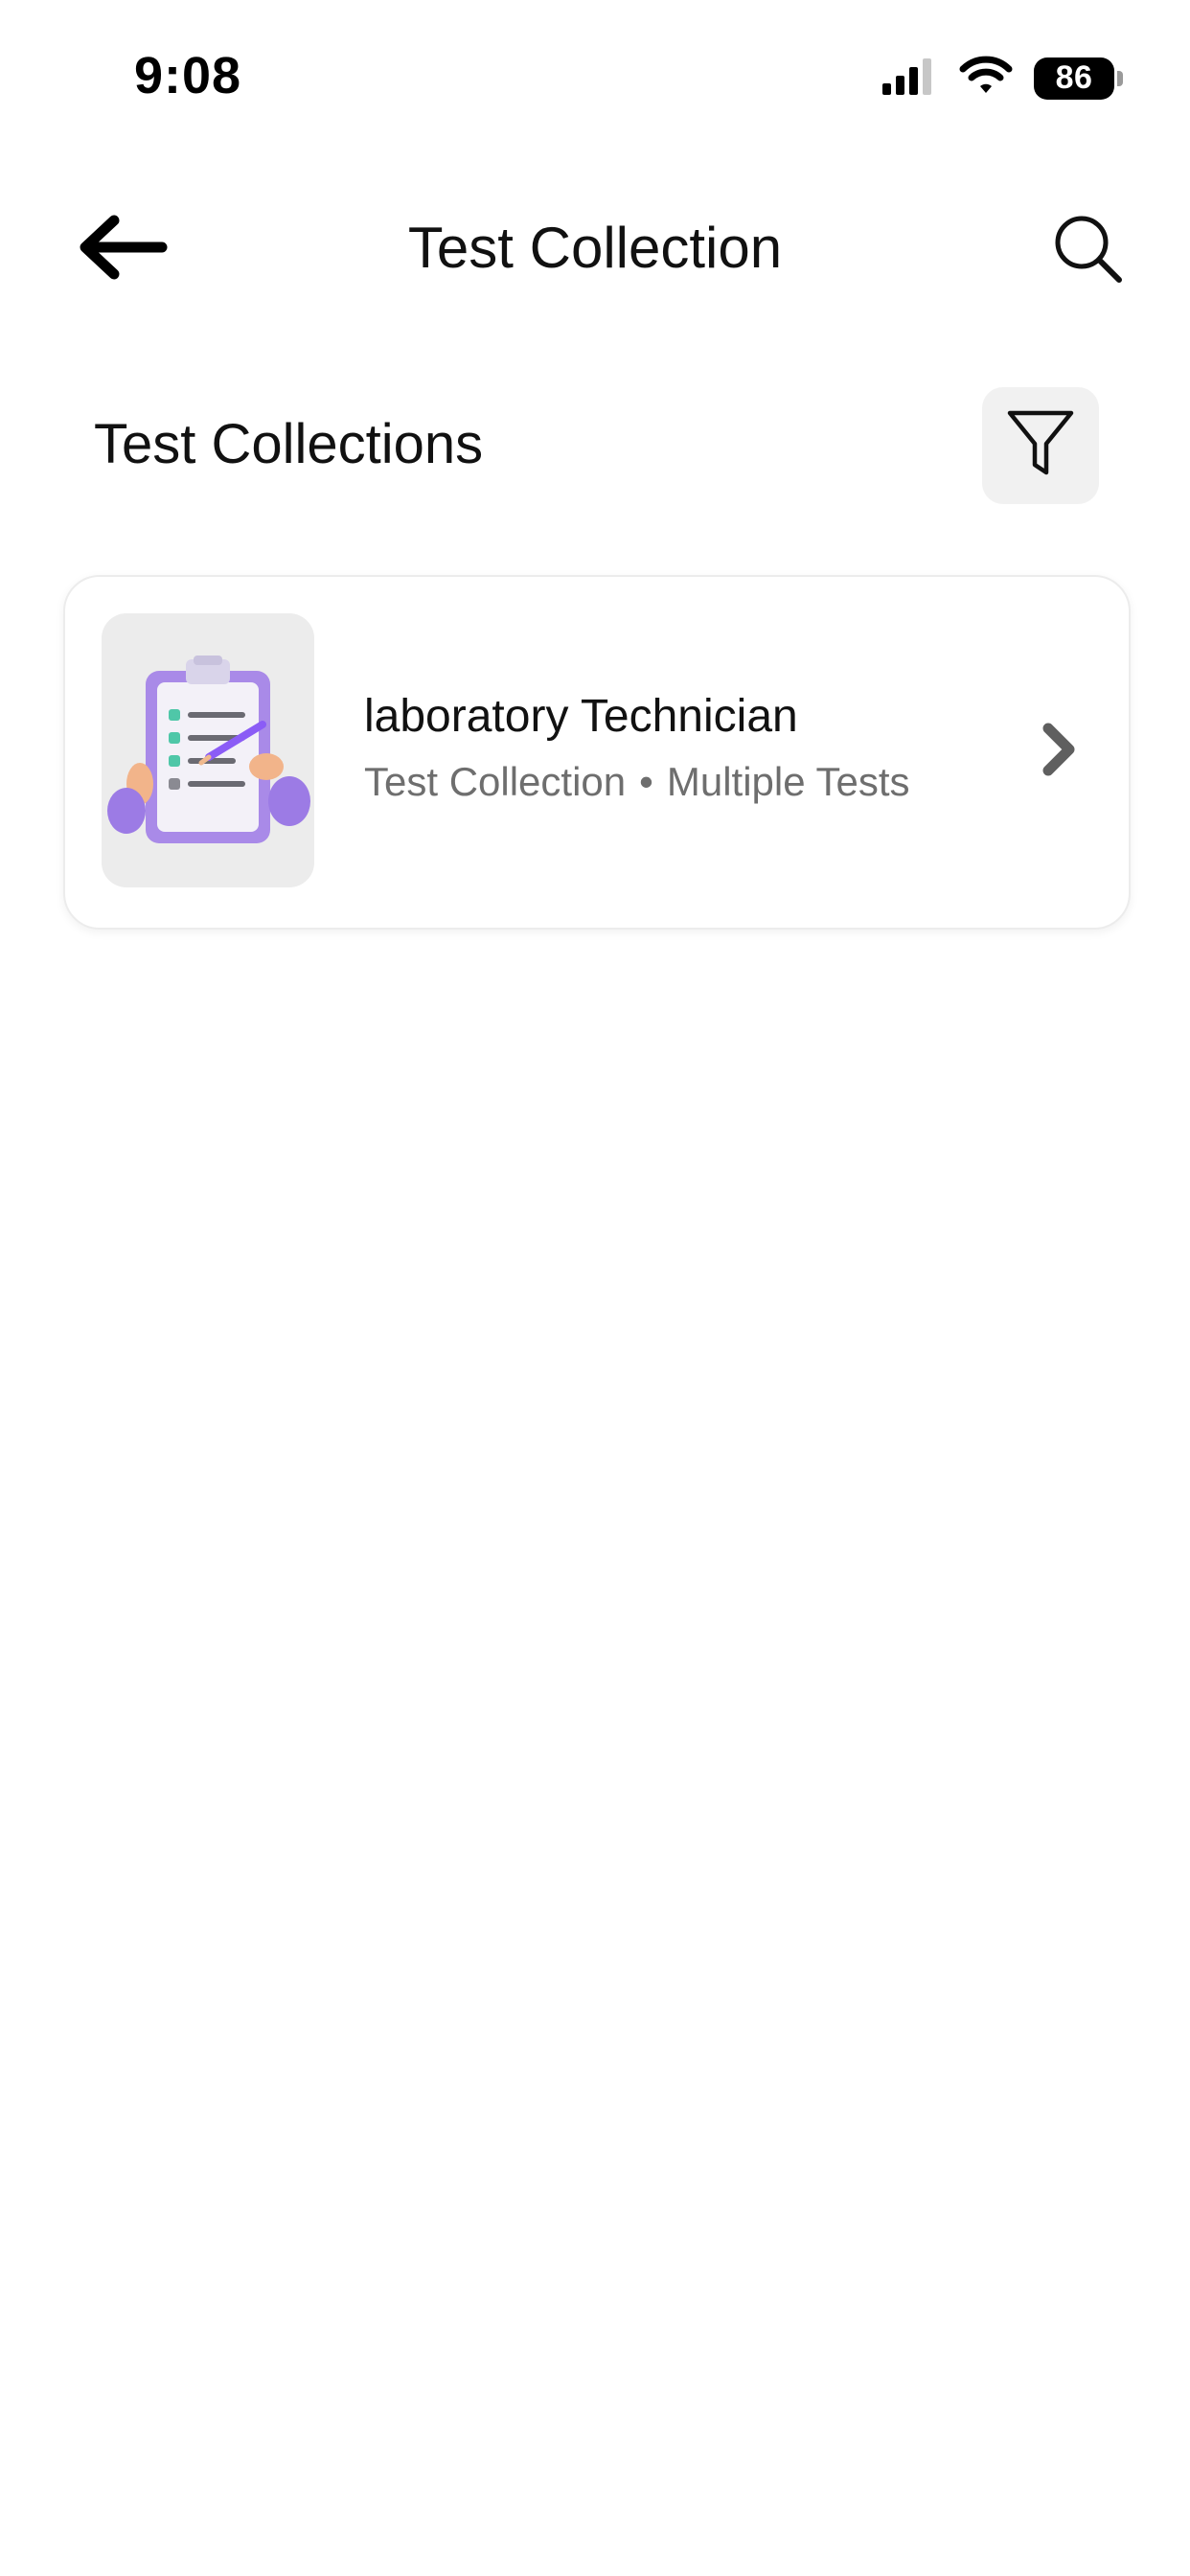 This screenshot has height=2576, width=1190. What do you see at coordinates (208, 750) in the screenshot?
I see `clipboard-checklist-illustration` at bounding box center [208, 750].